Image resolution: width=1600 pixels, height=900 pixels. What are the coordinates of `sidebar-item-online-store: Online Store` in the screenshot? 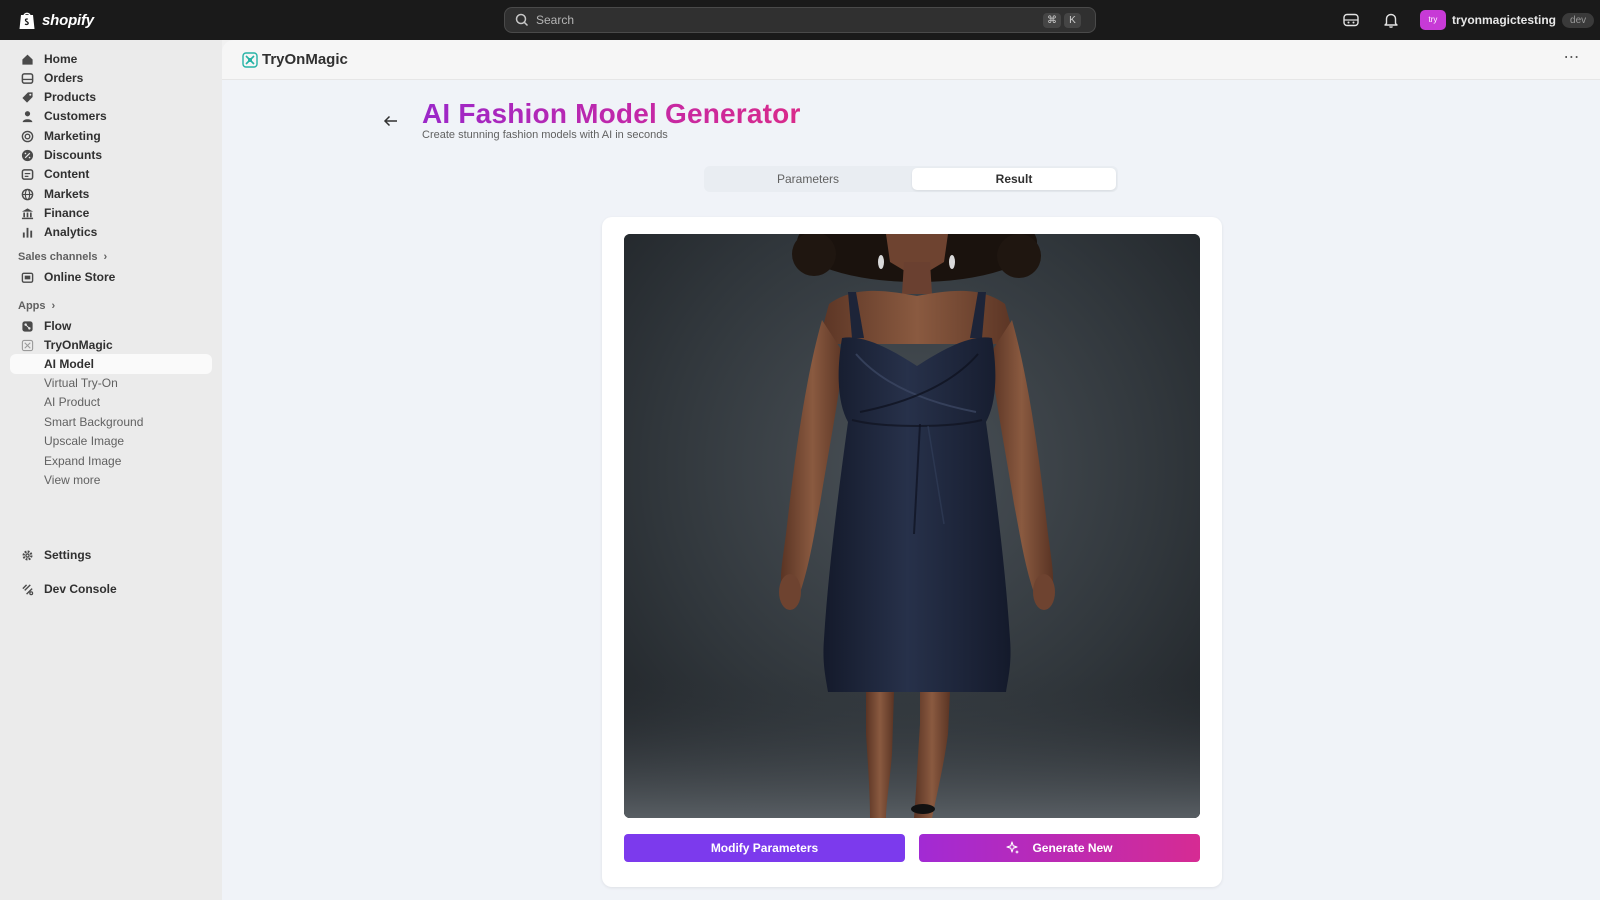 It's located at (111, 277).